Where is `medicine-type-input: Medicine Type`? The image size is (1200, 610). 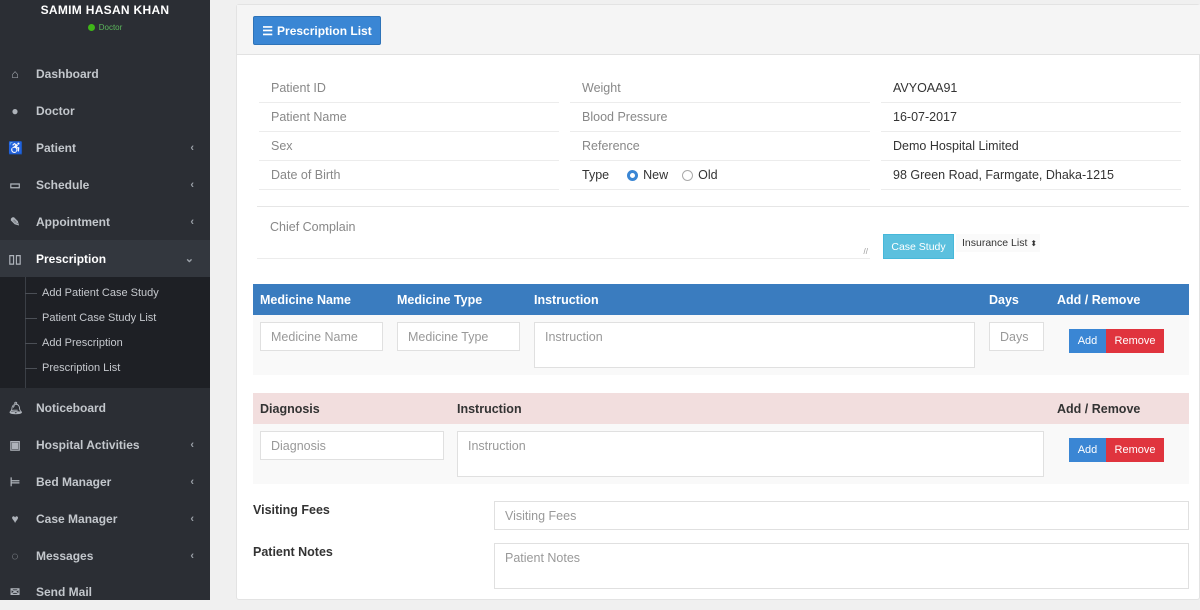
medicine-type-input: Medicine Type is located at coordinates (458, 336).